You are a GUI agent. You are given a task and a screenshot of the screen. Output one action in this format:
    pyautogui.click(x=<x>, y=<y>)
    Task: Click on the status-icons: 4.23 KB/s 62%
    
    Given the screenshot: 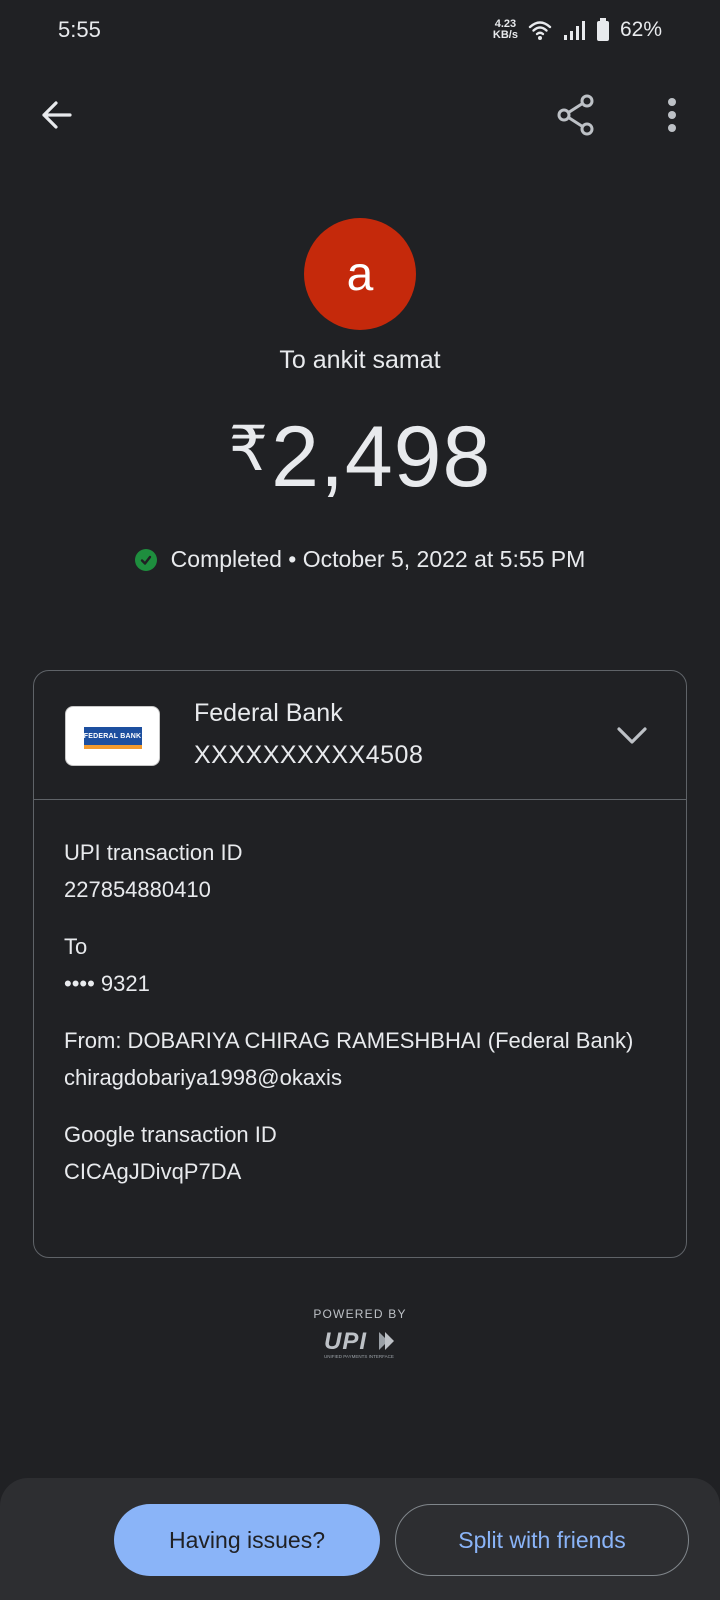 What is the action you would take?
    pyautogui.click(x=577, y=30)
    